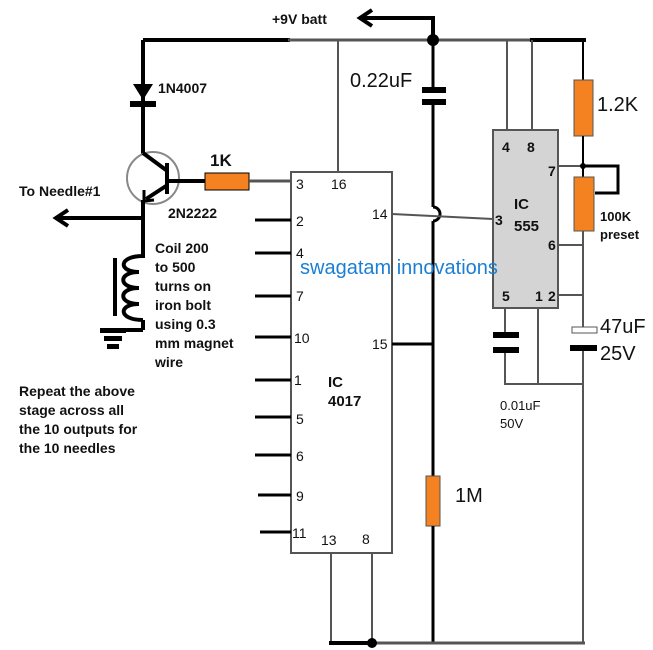 This screenshot has width=653, height=650. Describe the element at coordinates (469, 496) in the screenshot. I see `reset-resistor-label: 1M` at that location.